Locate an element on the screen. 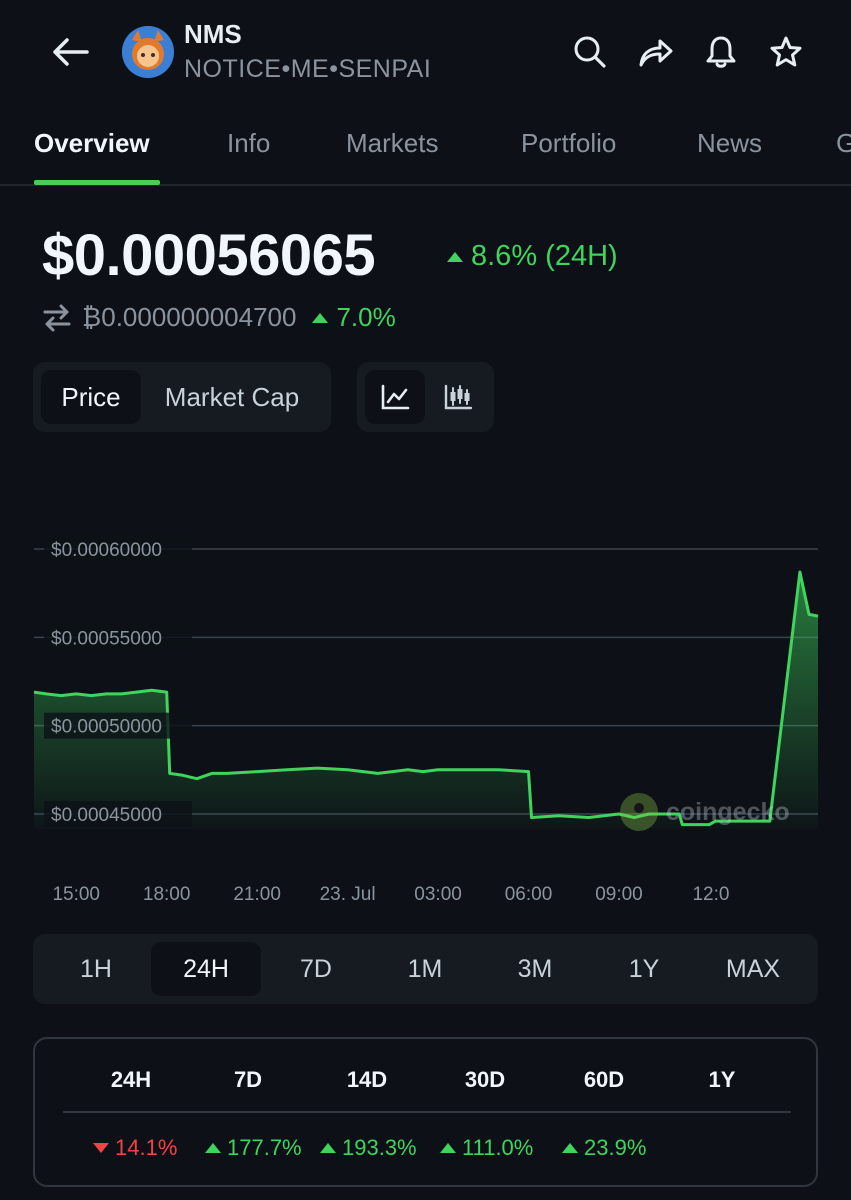 The height and width of the screenshot is (1200, 851). tab-portfolio: Portfolio is located at coordinates (568, 143).